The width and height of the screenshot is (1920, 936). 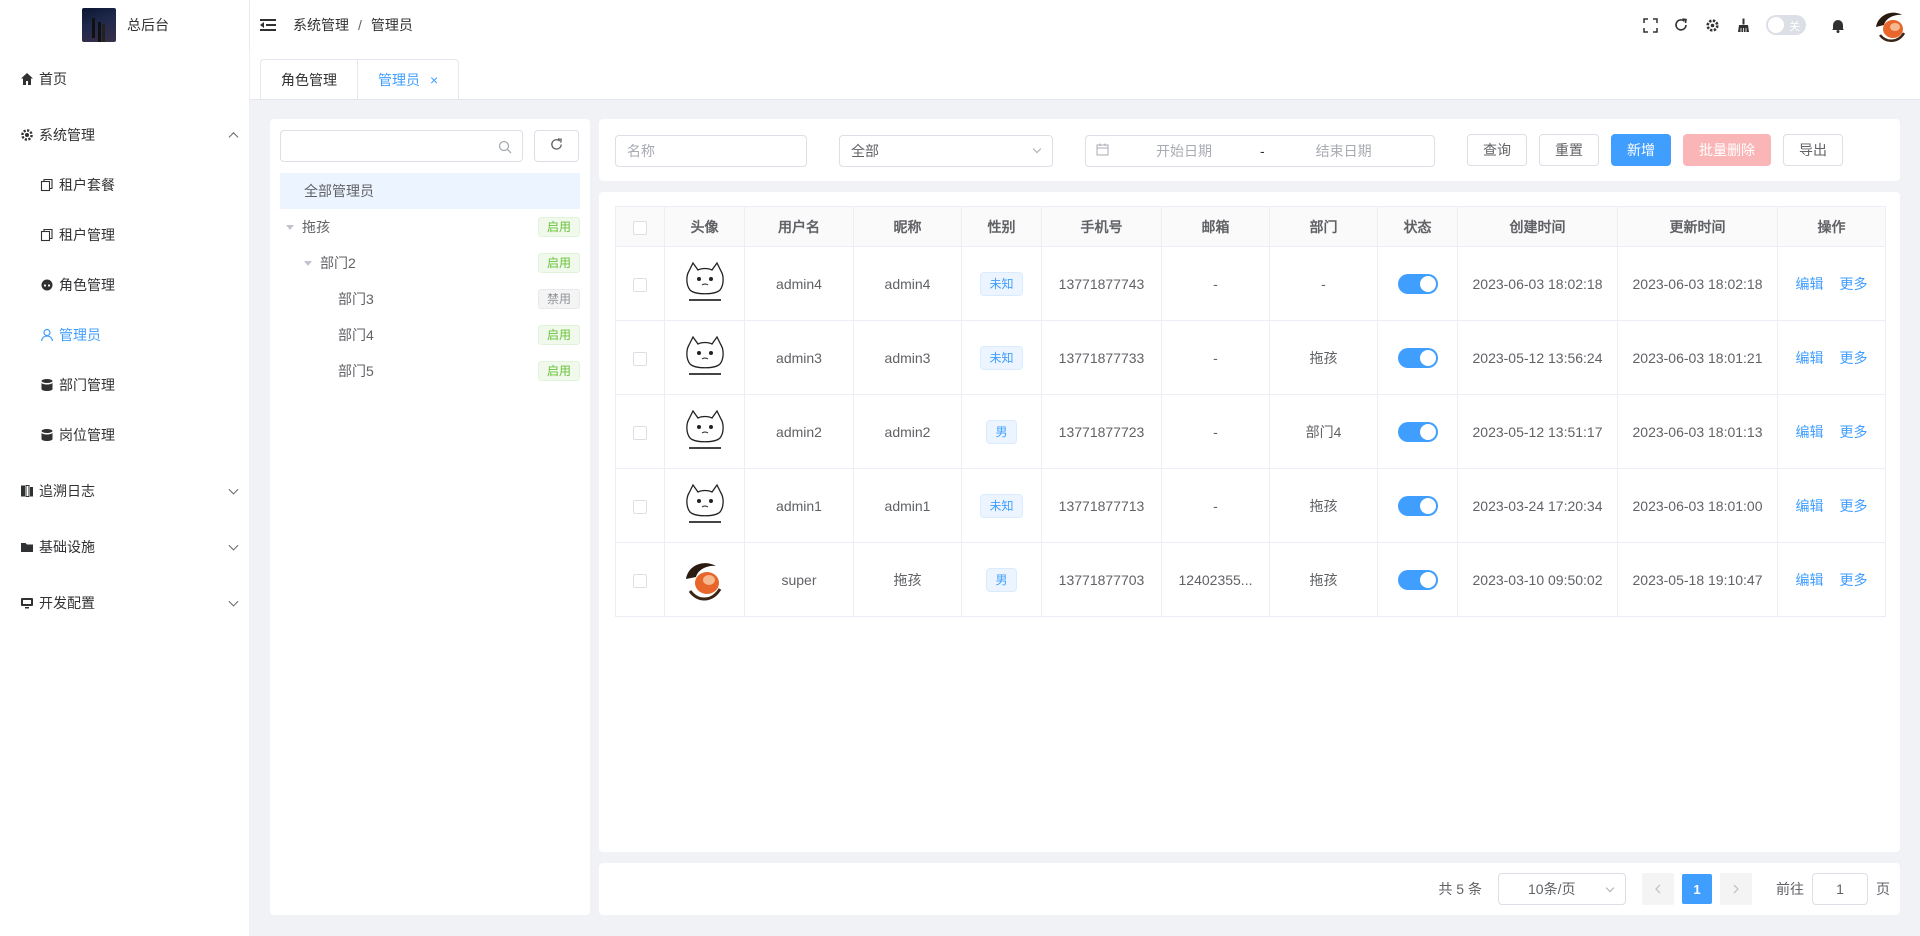 I want to click on app-title: 总后台, so click(x=148, y=25).